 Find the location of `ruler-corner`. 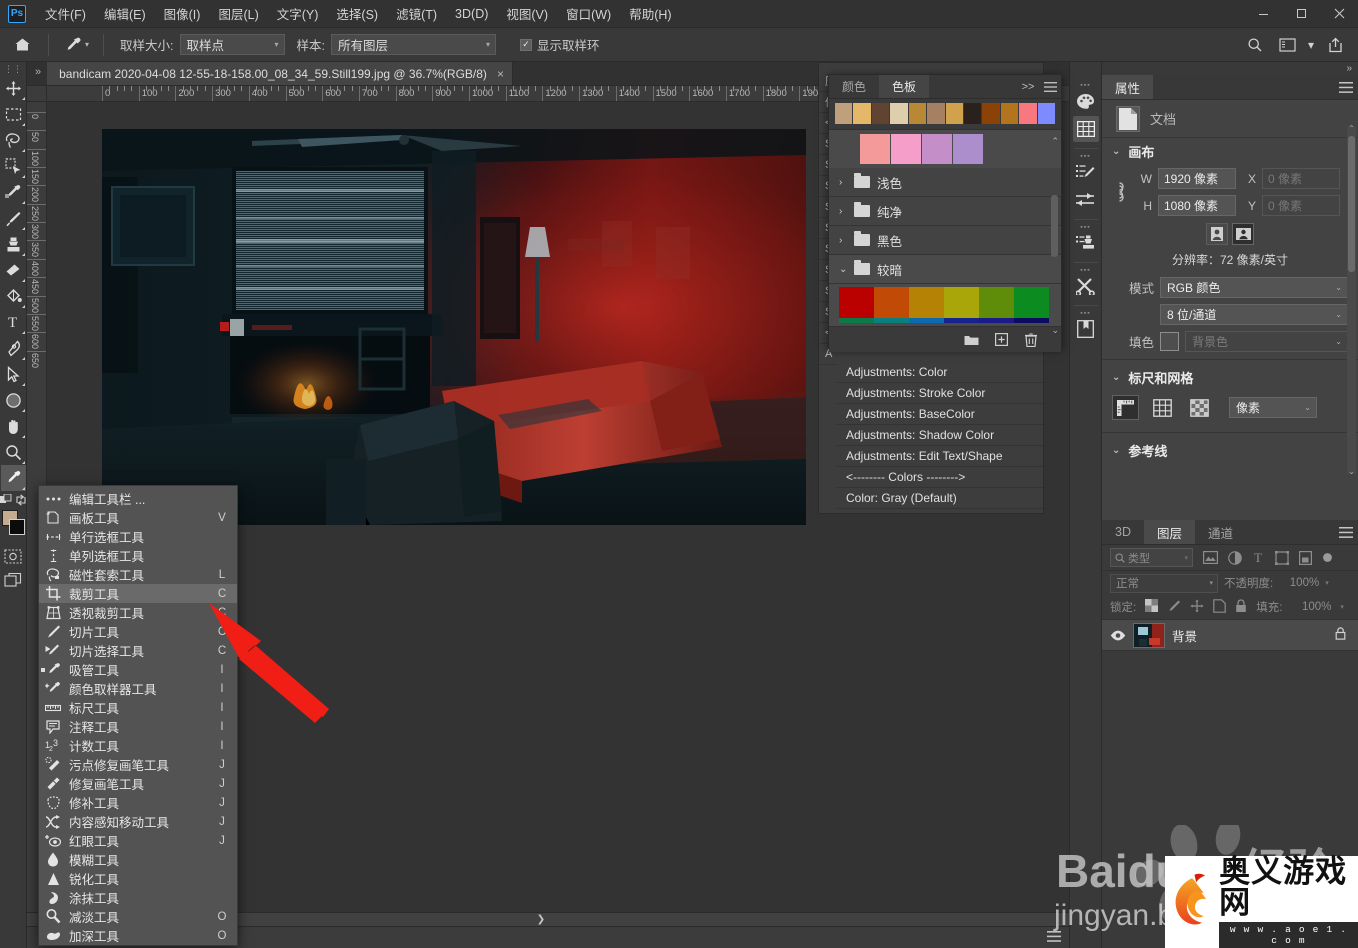

ruler-corner is located at coordinates (37, 94).